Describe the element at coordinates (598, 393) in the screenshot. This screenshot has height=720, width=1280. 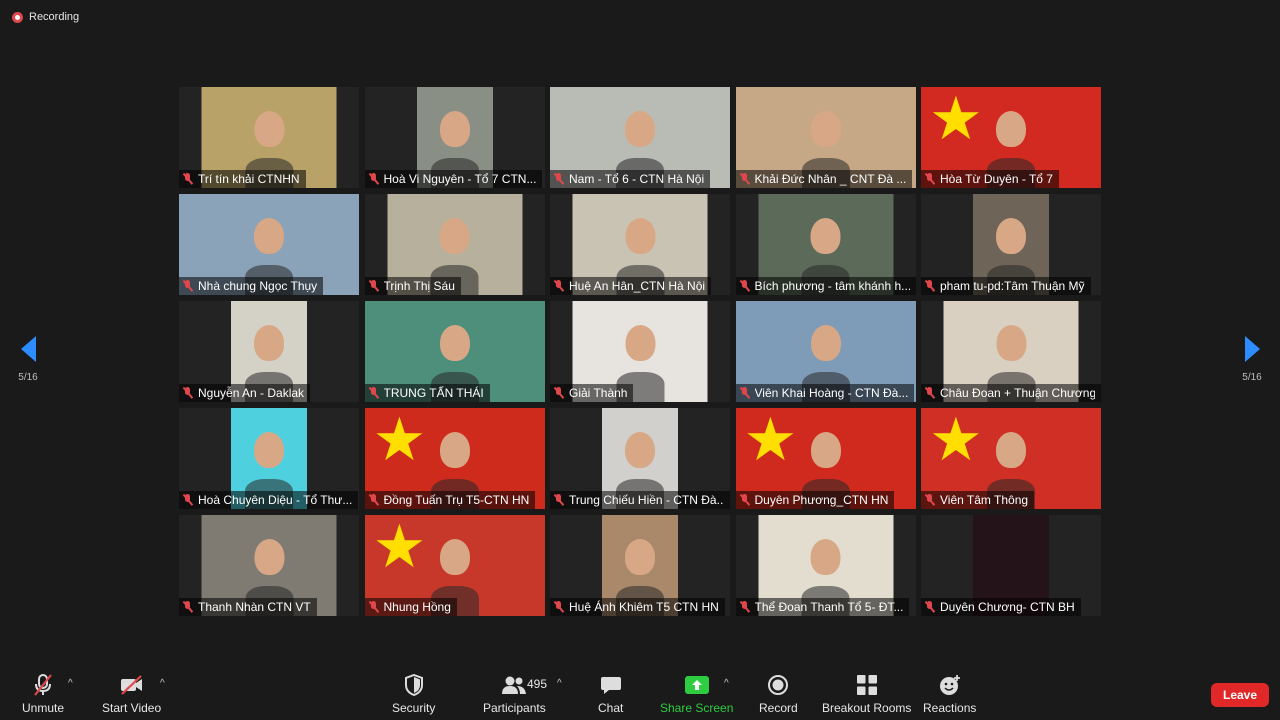
I see `participant-name: Giải Thành` at that location.